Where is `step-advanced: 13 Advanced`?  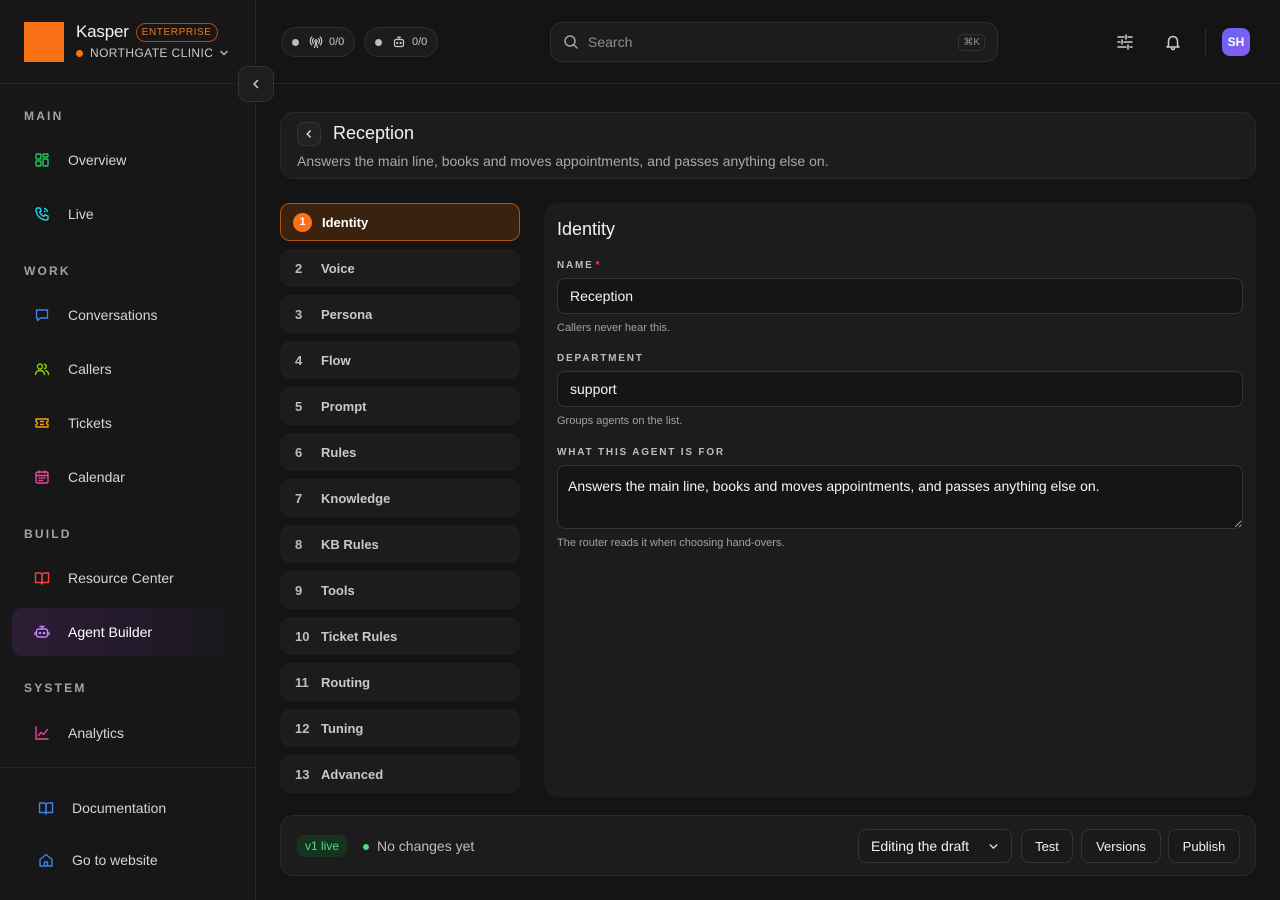 step-advanced: 13 Advanced is located at coordinates (400, 774).